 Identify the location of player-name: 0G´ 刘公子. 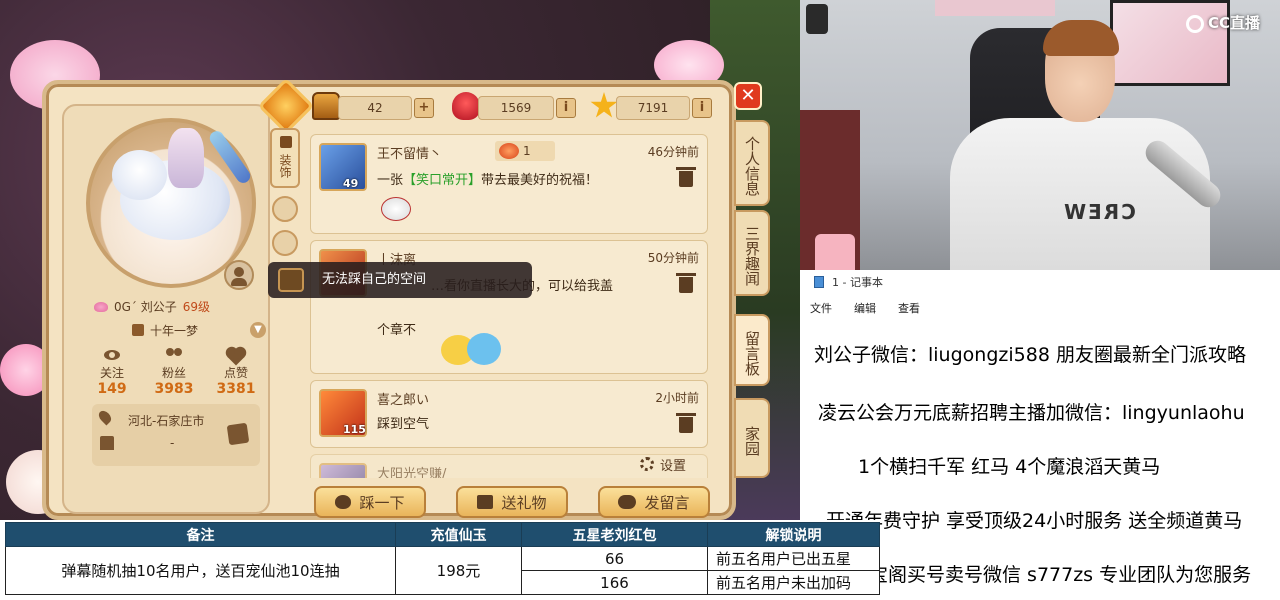
(145, 307).